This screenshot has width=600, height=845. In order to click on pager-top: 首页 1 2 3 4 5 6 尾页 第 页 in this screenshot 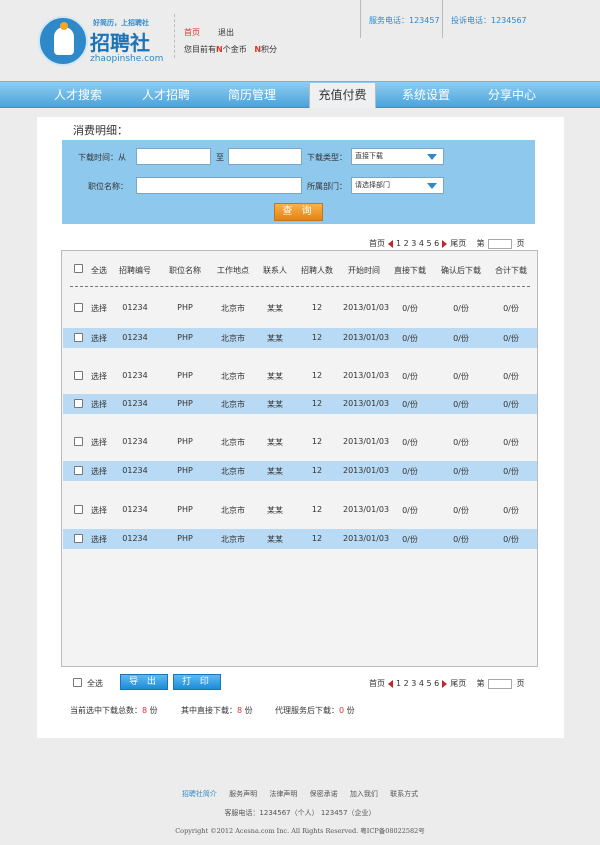, I will do `click(446, 243)`.